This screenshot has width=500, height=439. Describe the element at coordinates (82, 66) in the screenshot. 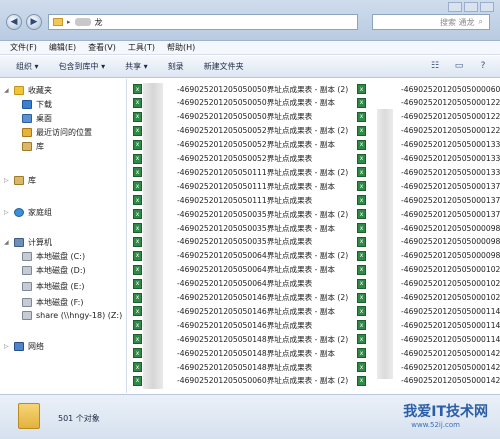

I see `include-library-button: 包含到库中 ▾` at that location.